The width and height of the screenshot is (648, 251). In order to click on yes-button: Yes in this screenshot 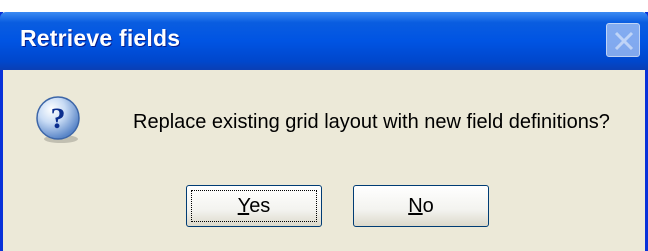, I will do `click(254, 206)`.